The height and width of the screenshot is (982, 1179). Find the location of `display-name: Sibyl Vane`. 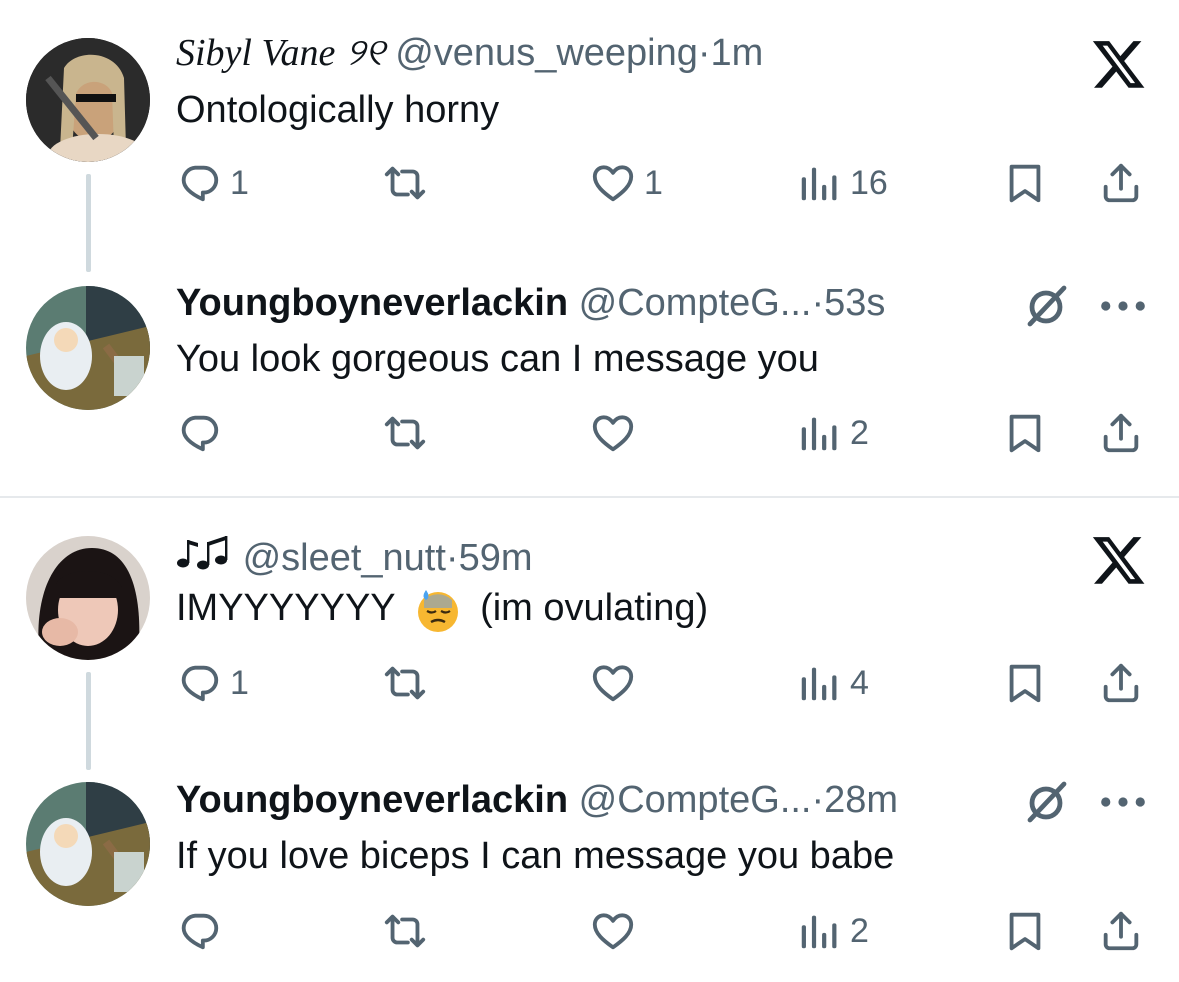

display-name: Sibyl Vane is located at coordinates (255, 53).